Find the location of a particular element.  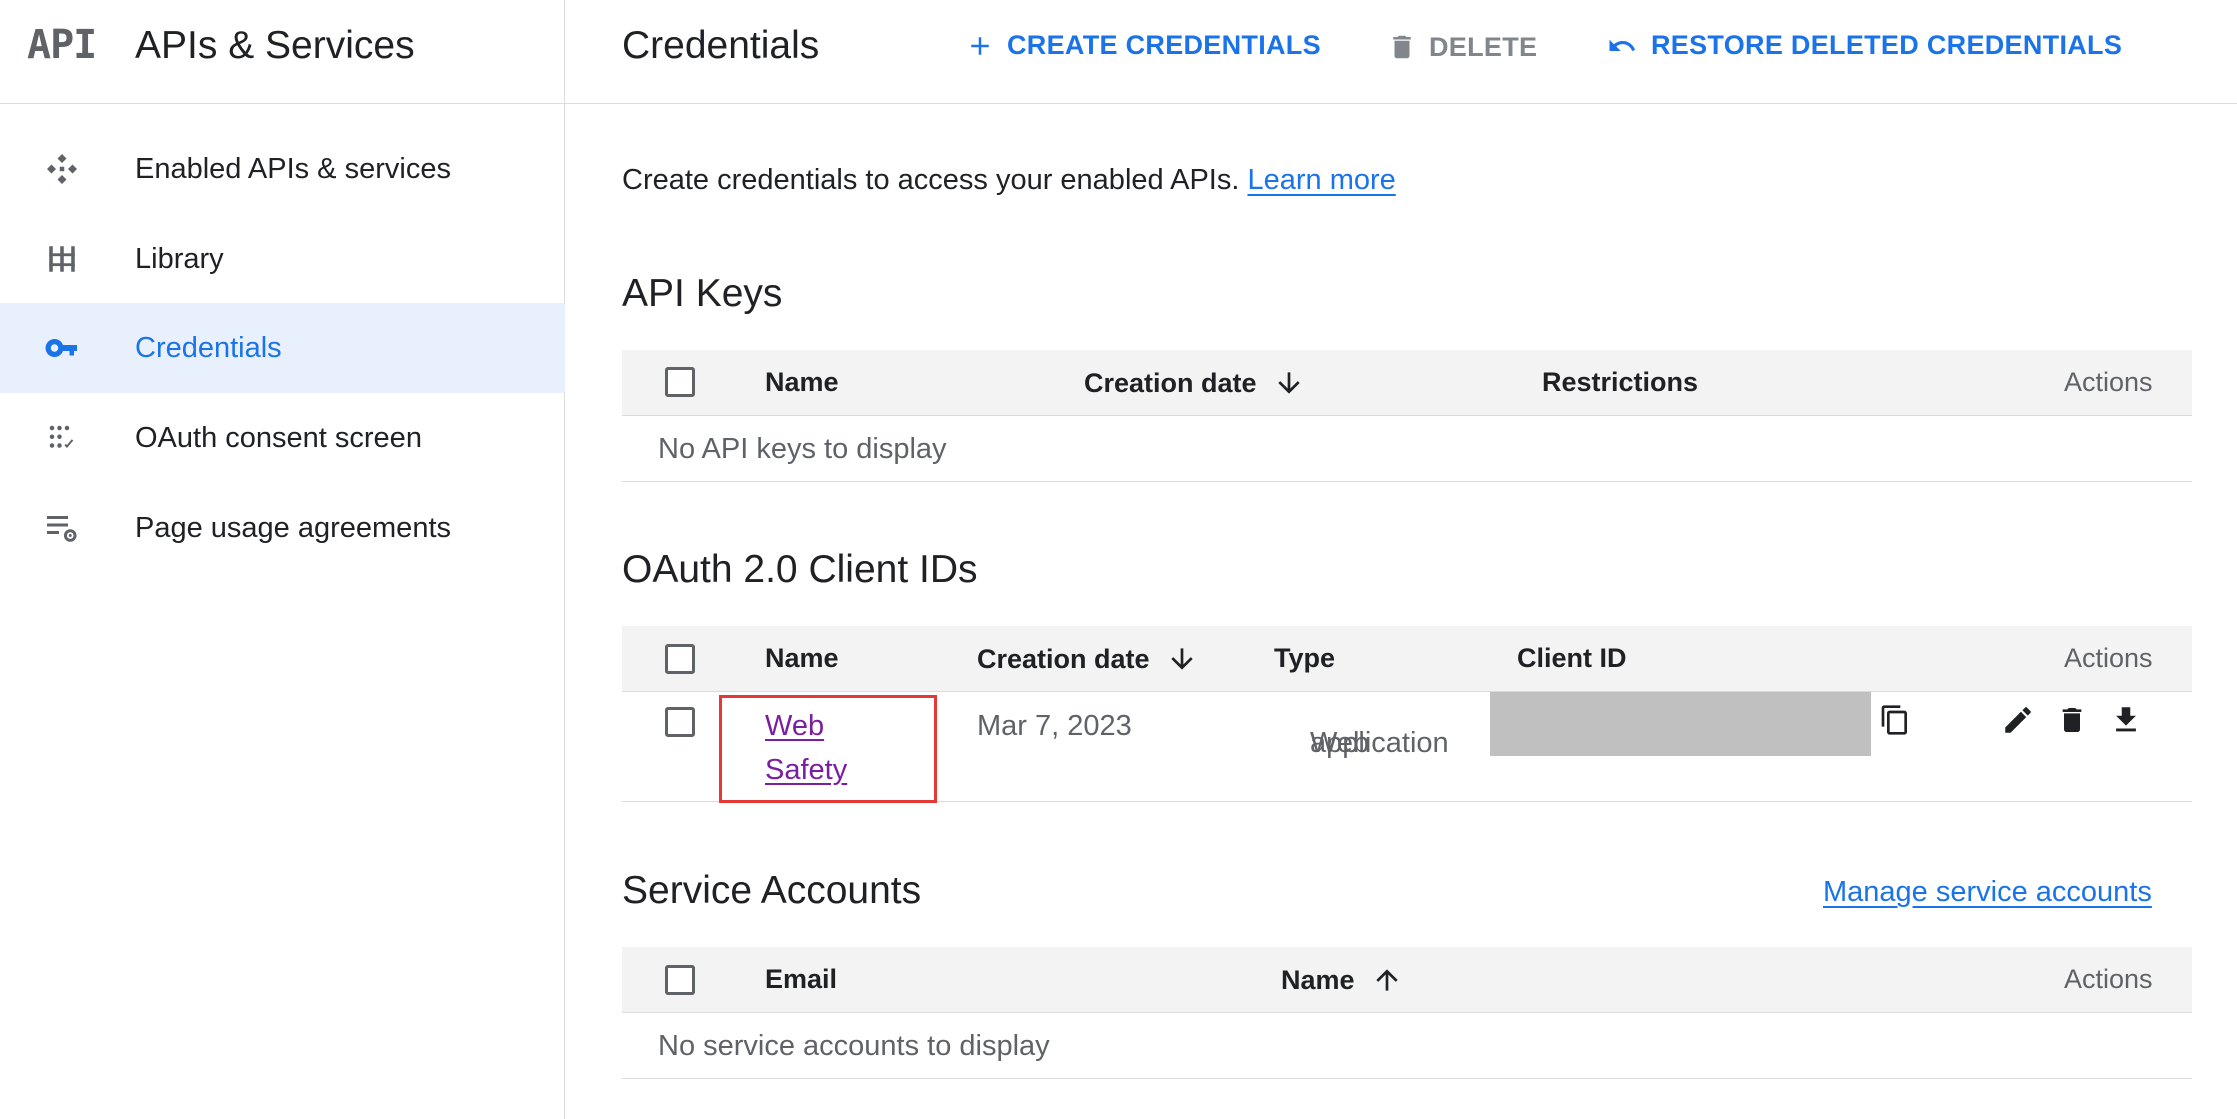

create-credentials-label: CREATE CREDENTIALS is located at coordinates (1164, 45).